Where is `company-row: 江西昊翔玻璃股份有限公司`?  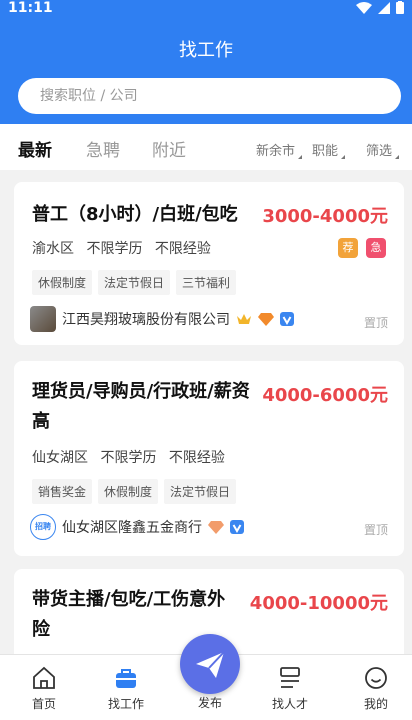
company-row: 江西昊翔玻璃股份有限公司 is located at coordinates (162, 319).